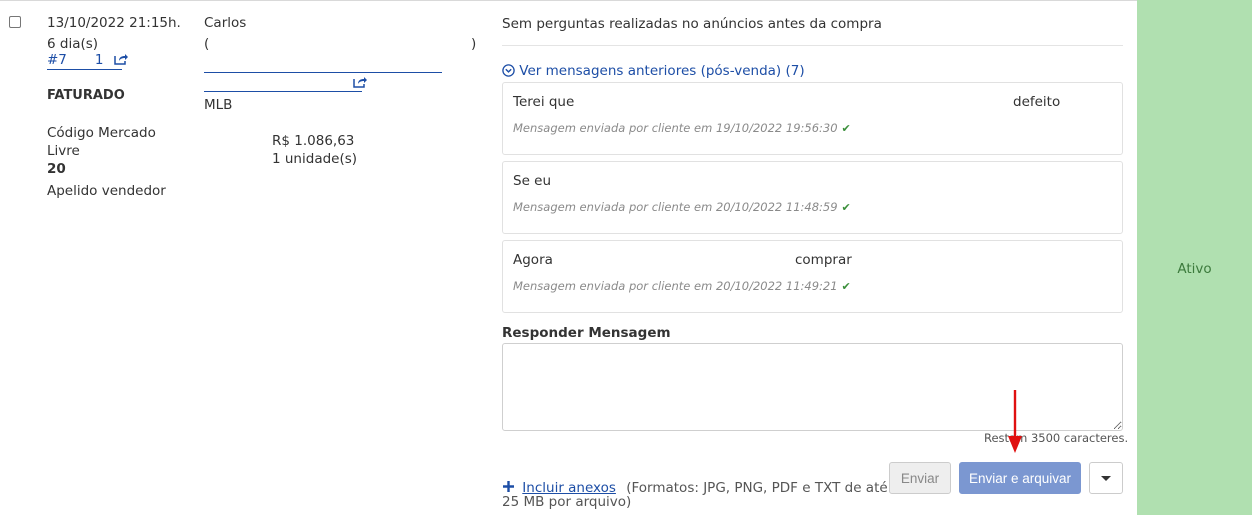 The image size is (1252, 515). I want to click on seller-nickname-label: Apelido vendedor, so click(106, 191).